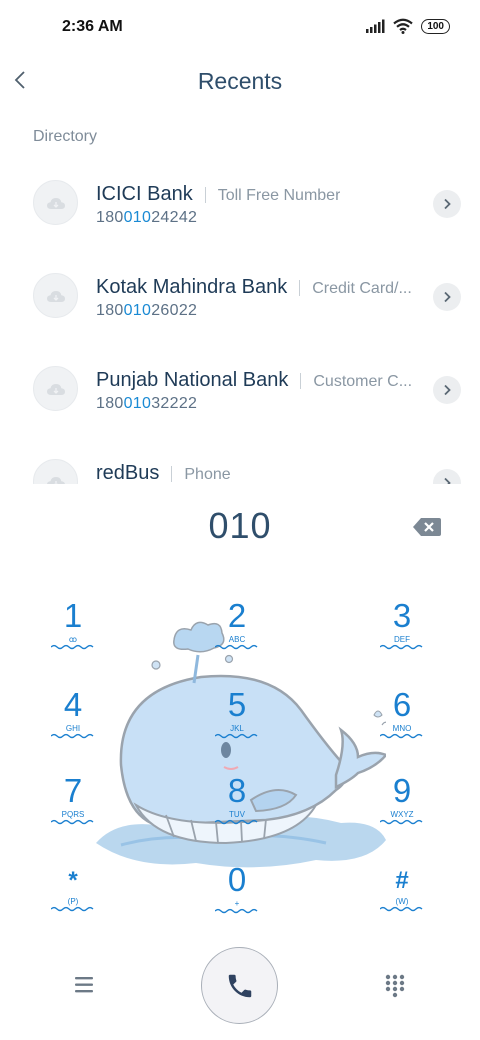 Image resolution: width=480 pixels, height=1040 pixels. What do you see at coordinates (73, 901) in the screenshot?
I see `key-star: * (P)` at bounding box center [73, 901].